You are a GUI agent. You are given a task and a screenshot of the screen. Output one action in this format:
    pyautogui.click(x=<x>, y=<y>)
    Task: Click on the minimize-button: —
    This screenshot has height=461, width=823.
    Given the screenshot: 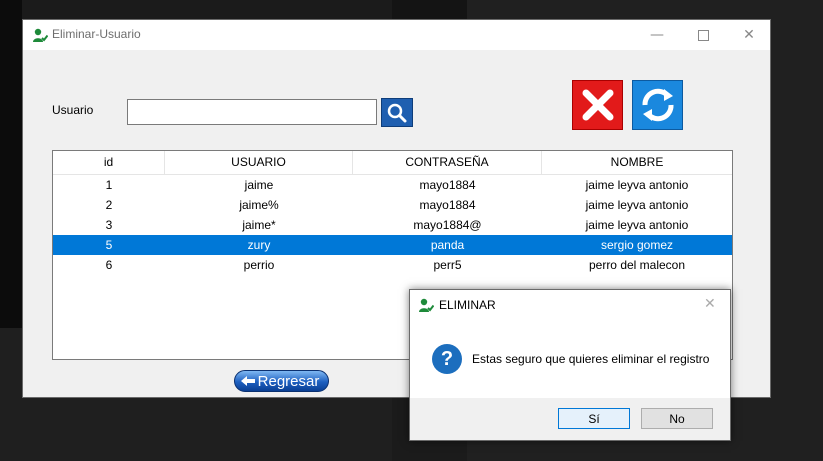 What is the action you would take?
    pyautogui.click(x=657, y=35)
    